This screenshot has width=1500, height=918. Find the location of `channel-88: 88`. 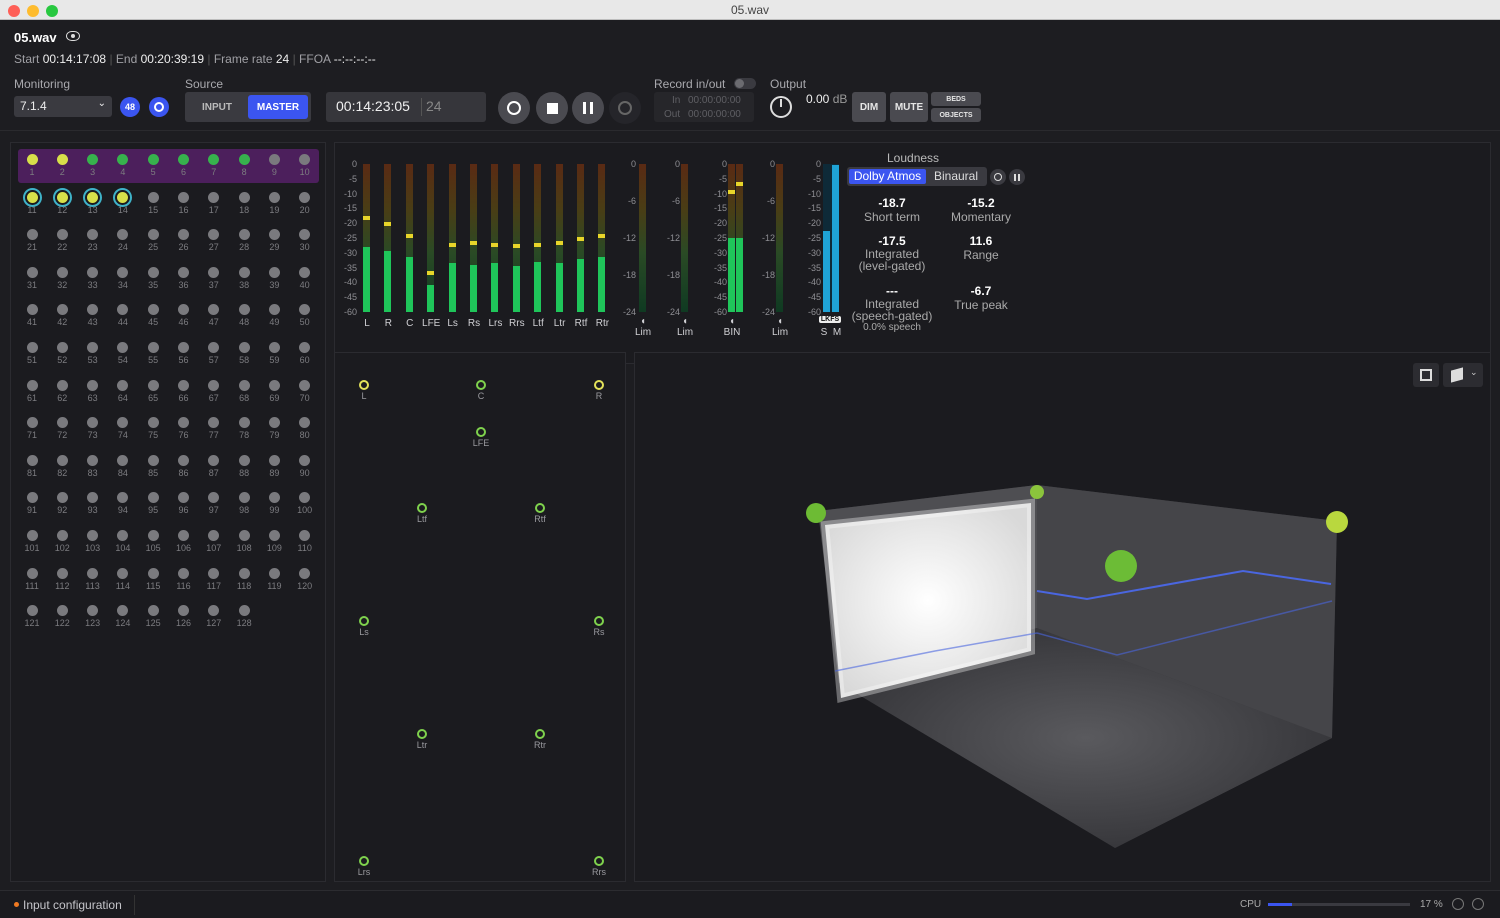

channel-88: 88 is located at coordinates (244, 466).